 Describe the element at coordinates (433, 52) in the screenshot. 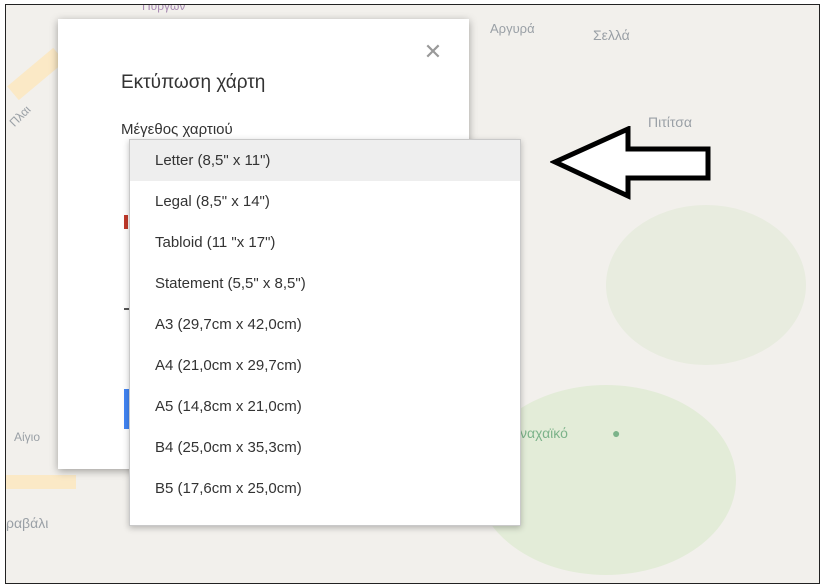

I see `close-icon: ✕` at that location.